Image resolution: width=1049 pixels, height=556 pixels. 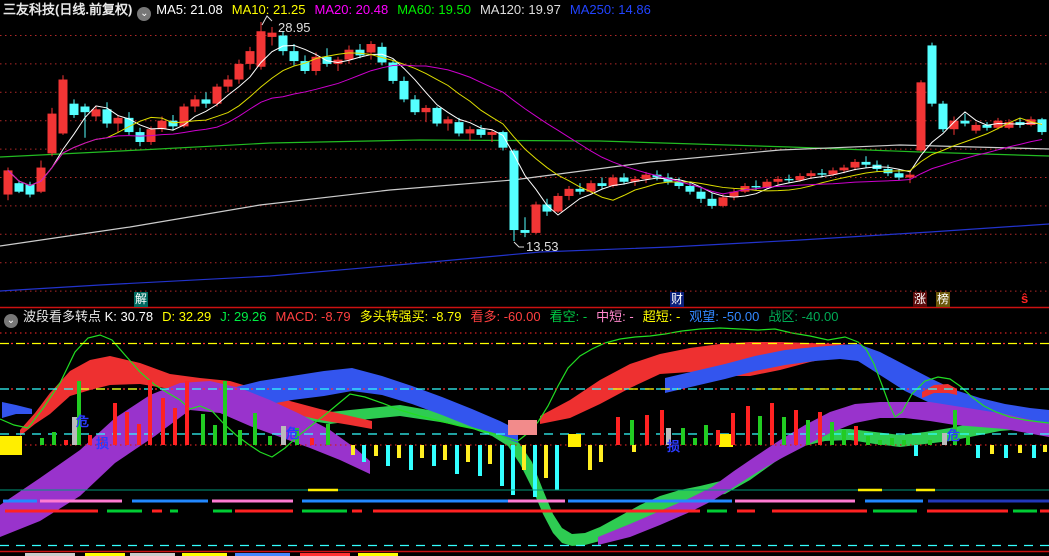 I want to click on indicator-readout: 多头转强买: -8.79, so click(x=410, y=316).